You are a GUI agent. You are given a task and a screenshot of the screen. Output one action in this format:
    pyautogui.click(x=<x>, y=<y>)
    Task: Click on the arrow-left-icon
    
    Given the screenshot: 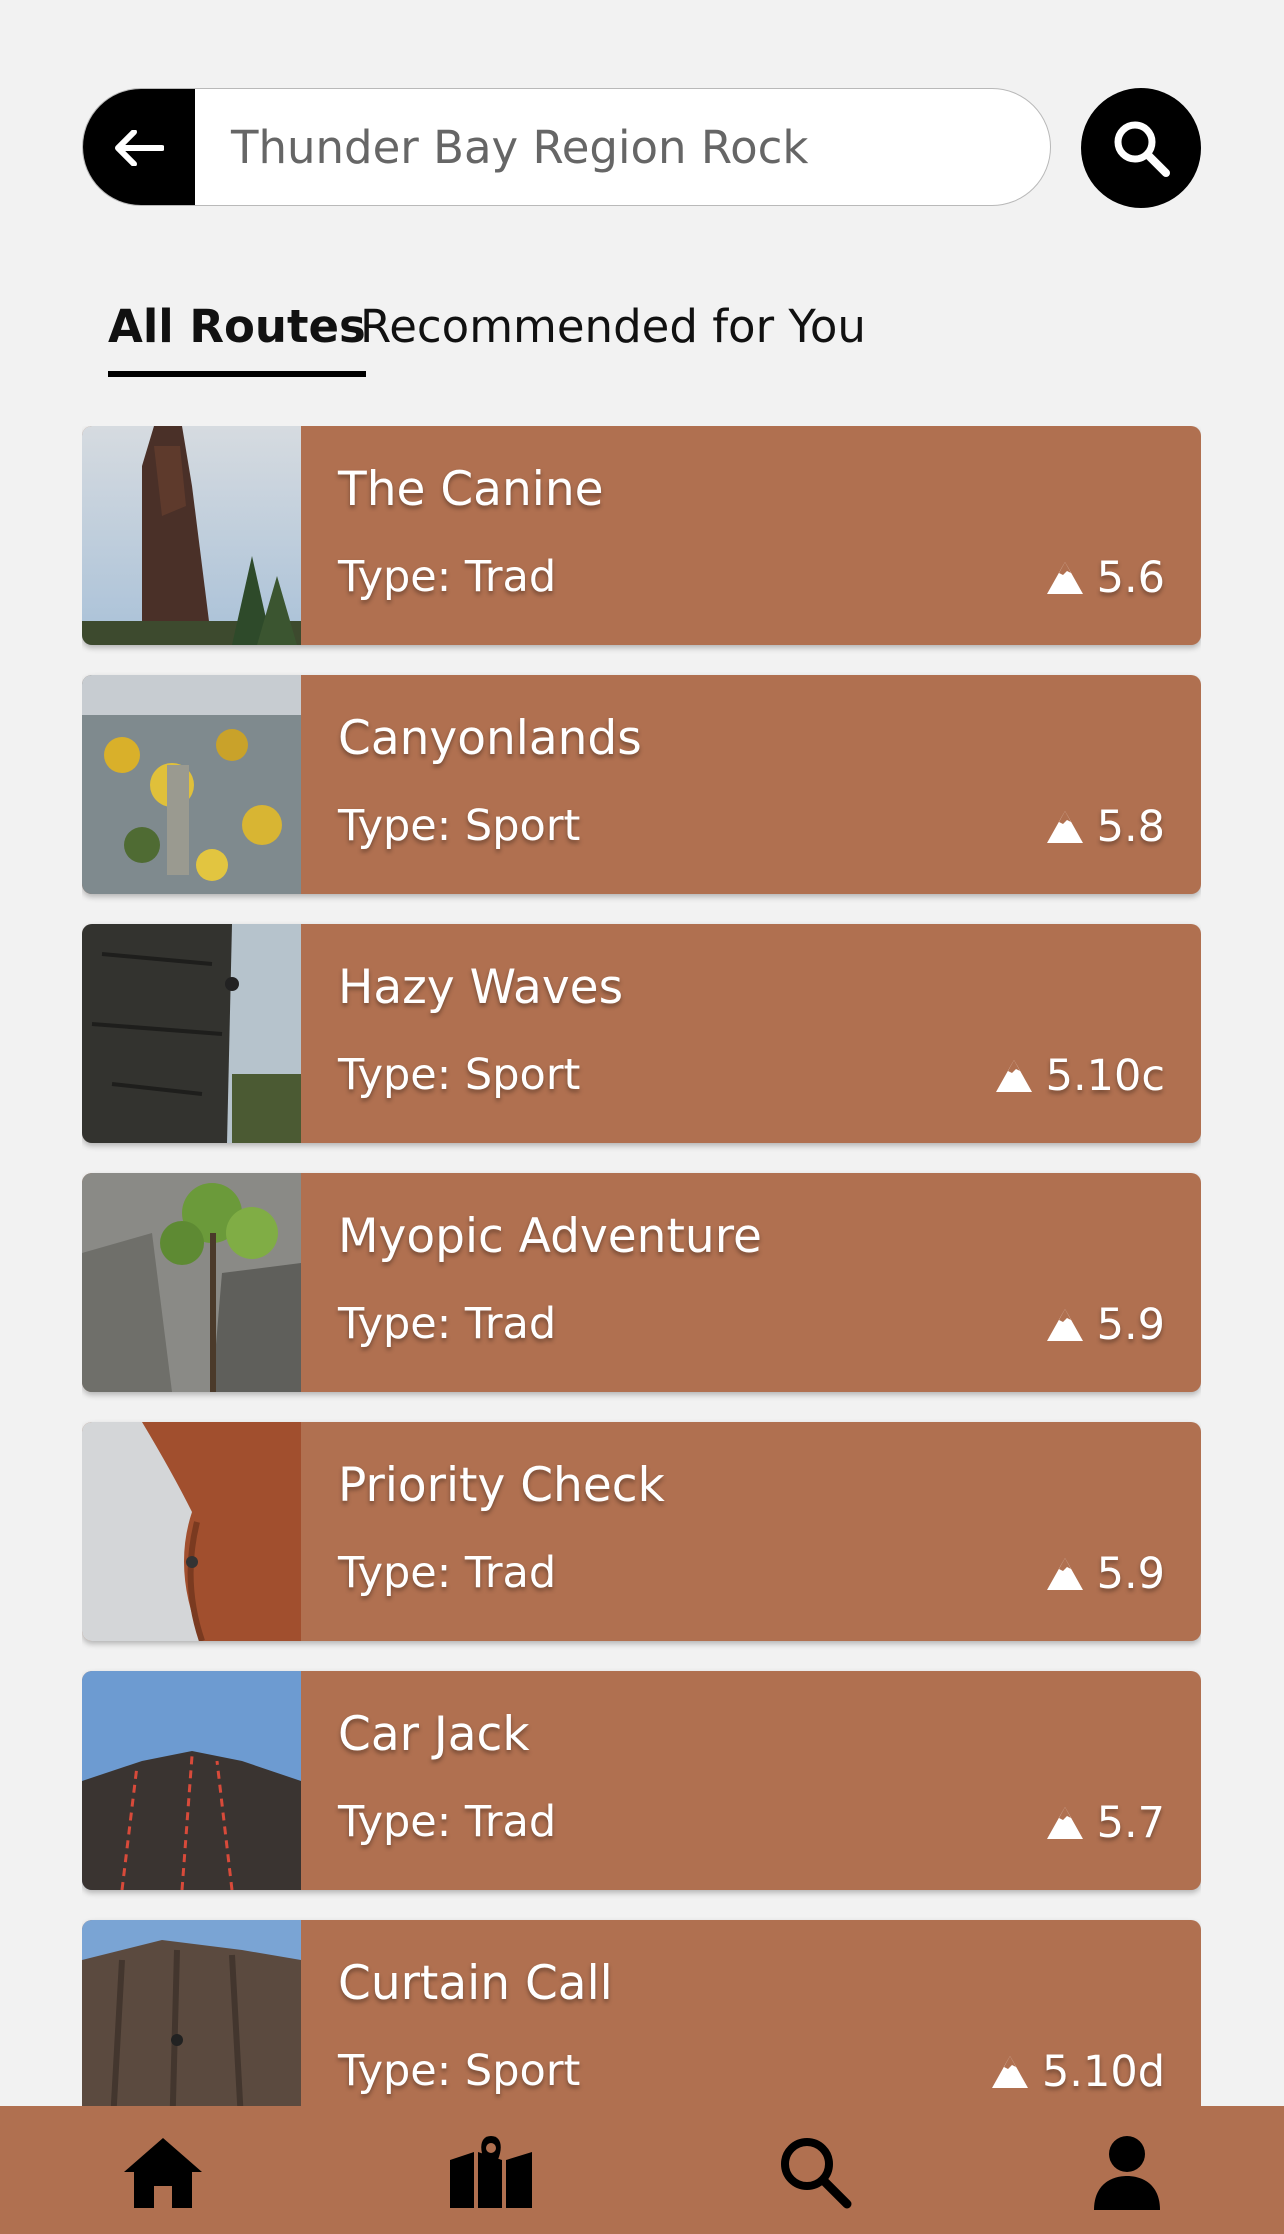 What is the action you would take?
    pyautogui.click(x=139, y=148)
    